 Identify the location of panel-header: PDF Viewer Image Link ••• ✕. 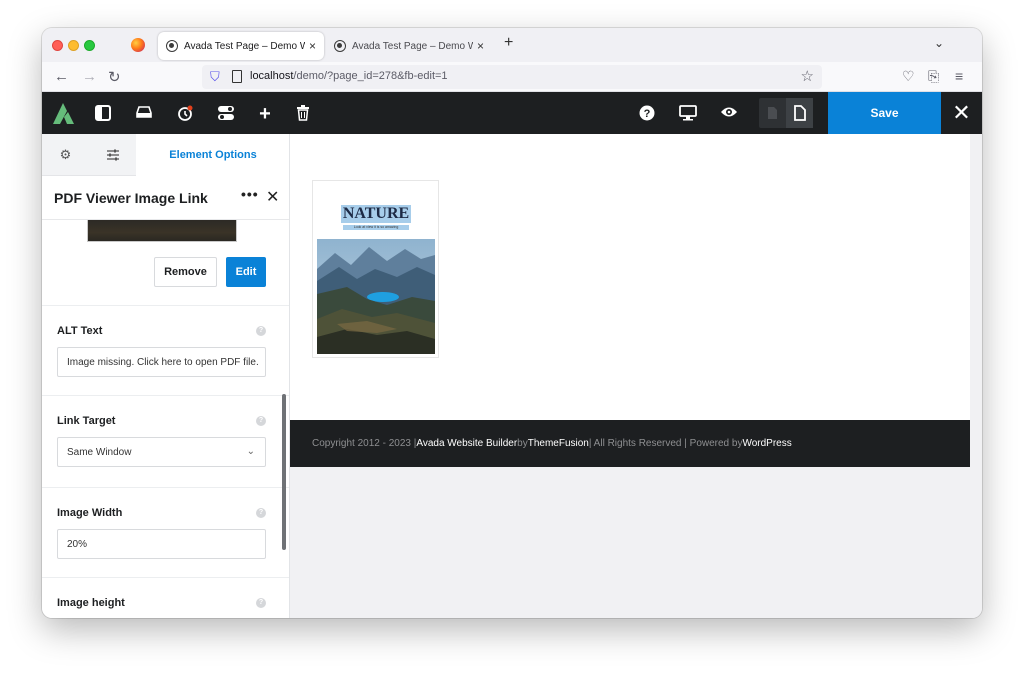
(165, 198).